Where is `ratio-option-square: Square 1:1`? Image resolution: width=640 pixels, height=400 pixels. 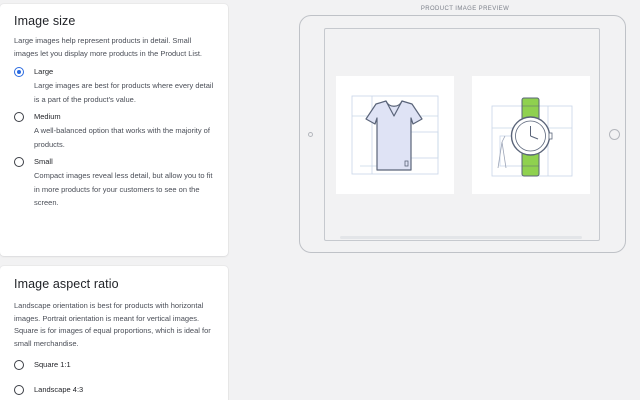 ratio-option-square: Square 1:1 is located at coordinates (114, 365).